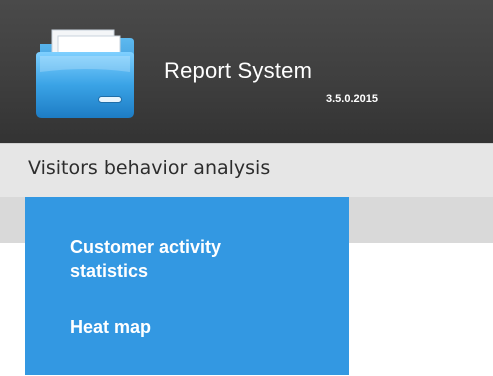 The height and width of the screenshot is (376, 493). What do you see at coordinates (195, 327) in the screenshot?
I see `menu-item-heat-map: Heat map` at bounding box center [195, 327].